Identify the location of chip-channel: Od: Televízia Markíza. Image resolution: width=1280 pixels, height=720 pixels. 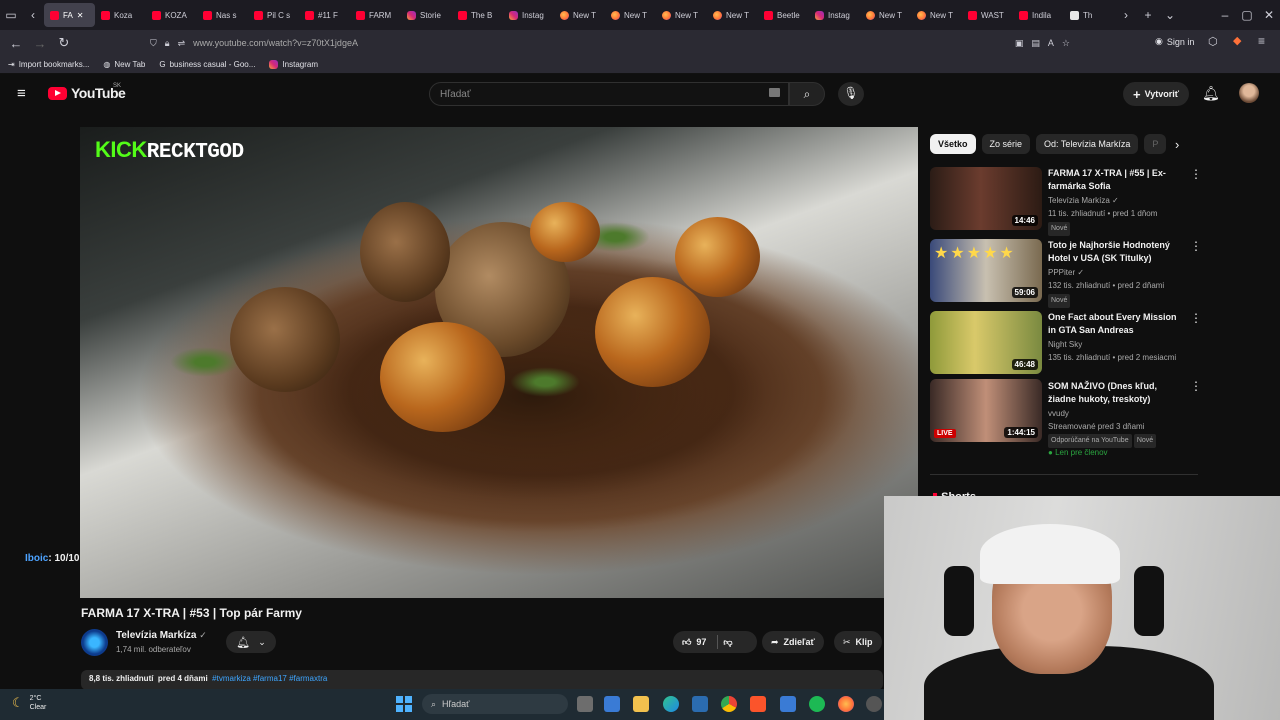
(1087, 144).